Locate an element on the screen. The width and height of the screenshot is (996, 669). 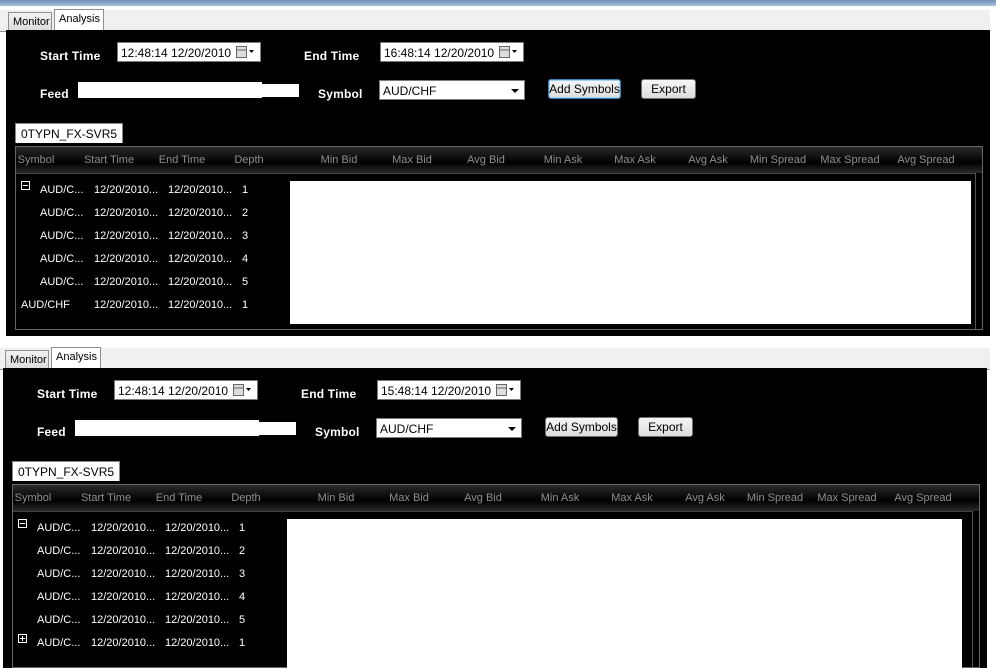
end-time-label: End Time is located at coordinates (329, 394).